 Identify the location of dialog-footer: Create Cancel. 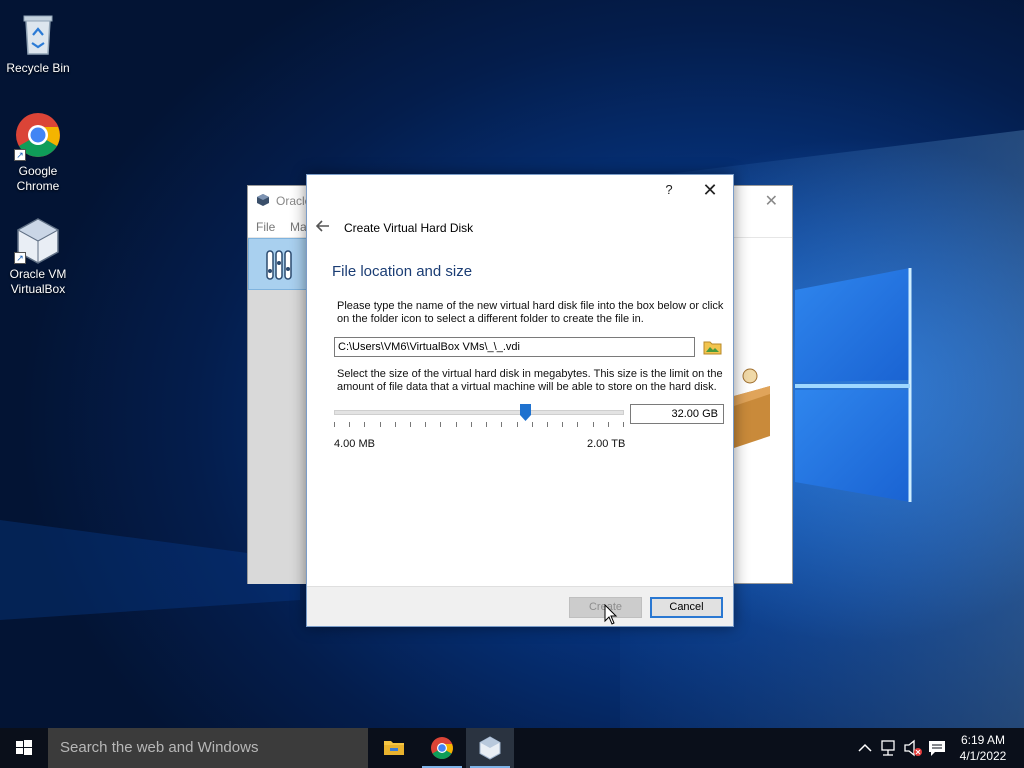
(520, 606).